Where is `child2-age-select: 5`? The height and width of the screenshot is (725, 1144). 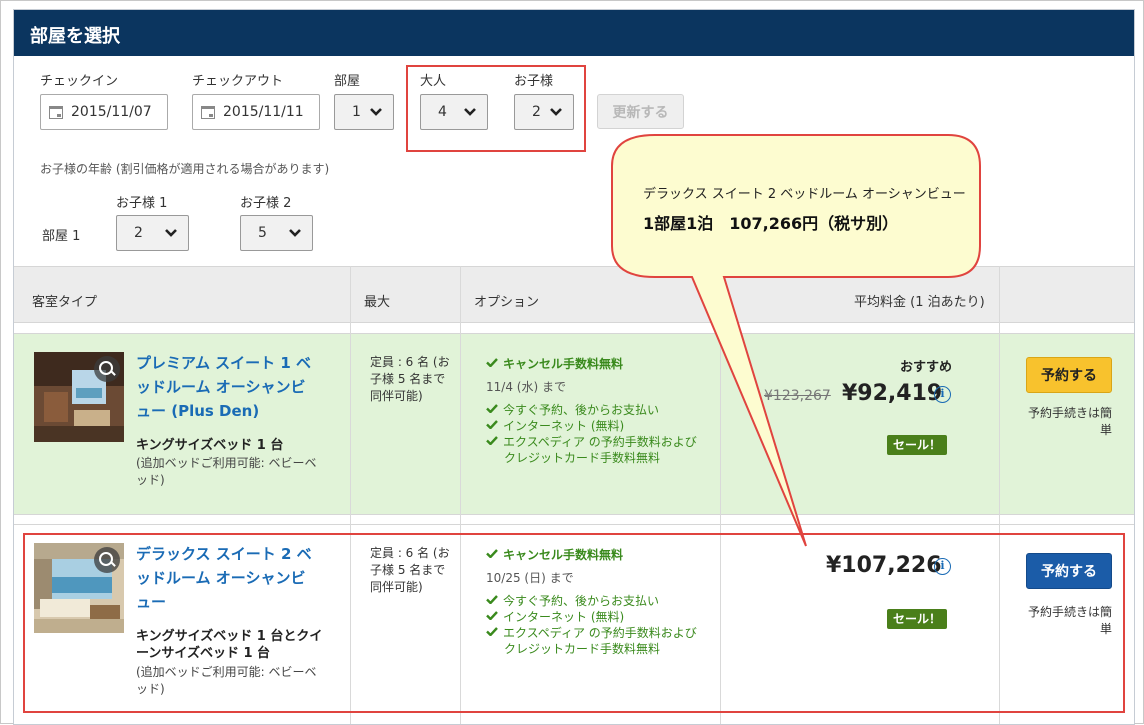
child2-age-select: 5 is located at coordinates (276, 233).